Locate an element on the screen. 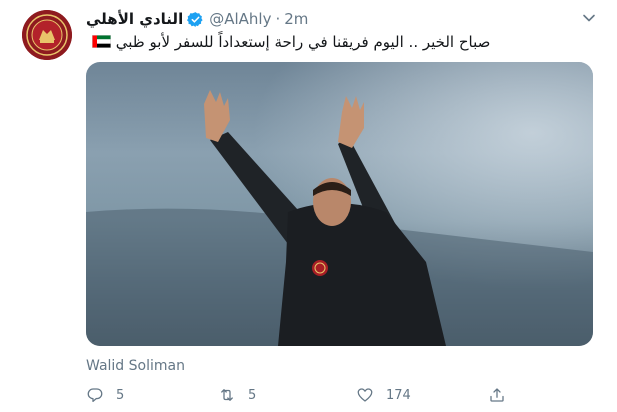 This screenshot has width=617, height=412. share-button is located at coordinates (497, 395).